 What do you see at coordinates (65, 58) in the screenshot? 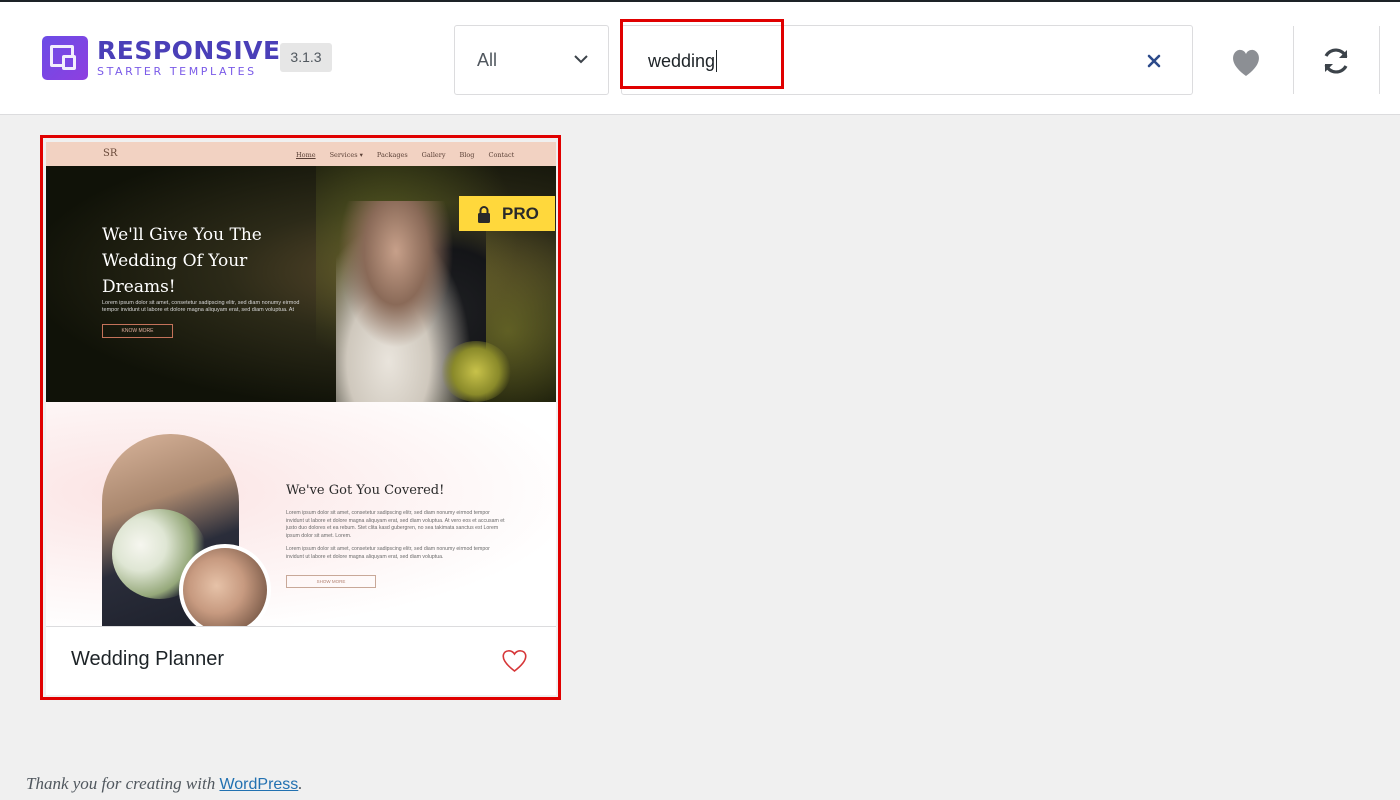
I see `logo-icon` at bounding box center [65, 58].